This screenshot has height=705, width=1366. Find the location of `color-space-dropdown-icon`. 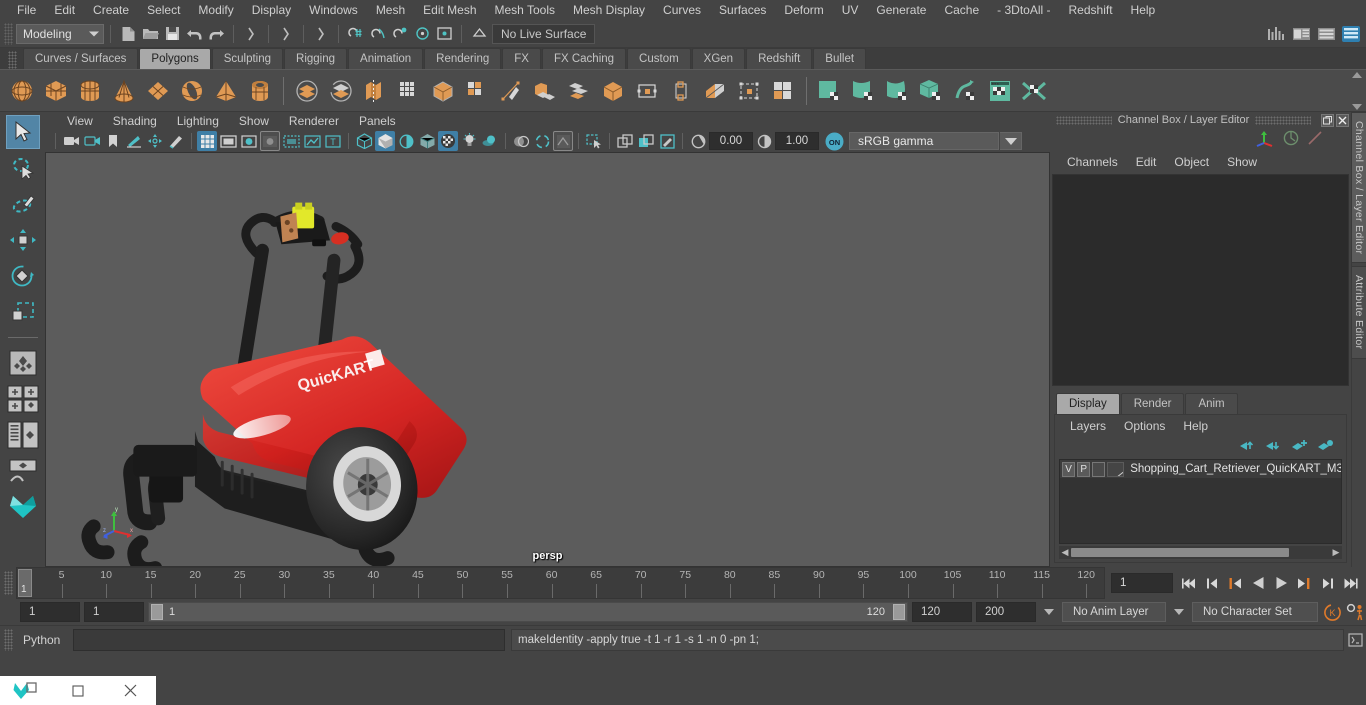

color-space-dropdown-icon is located at coordinates (1011, 141).